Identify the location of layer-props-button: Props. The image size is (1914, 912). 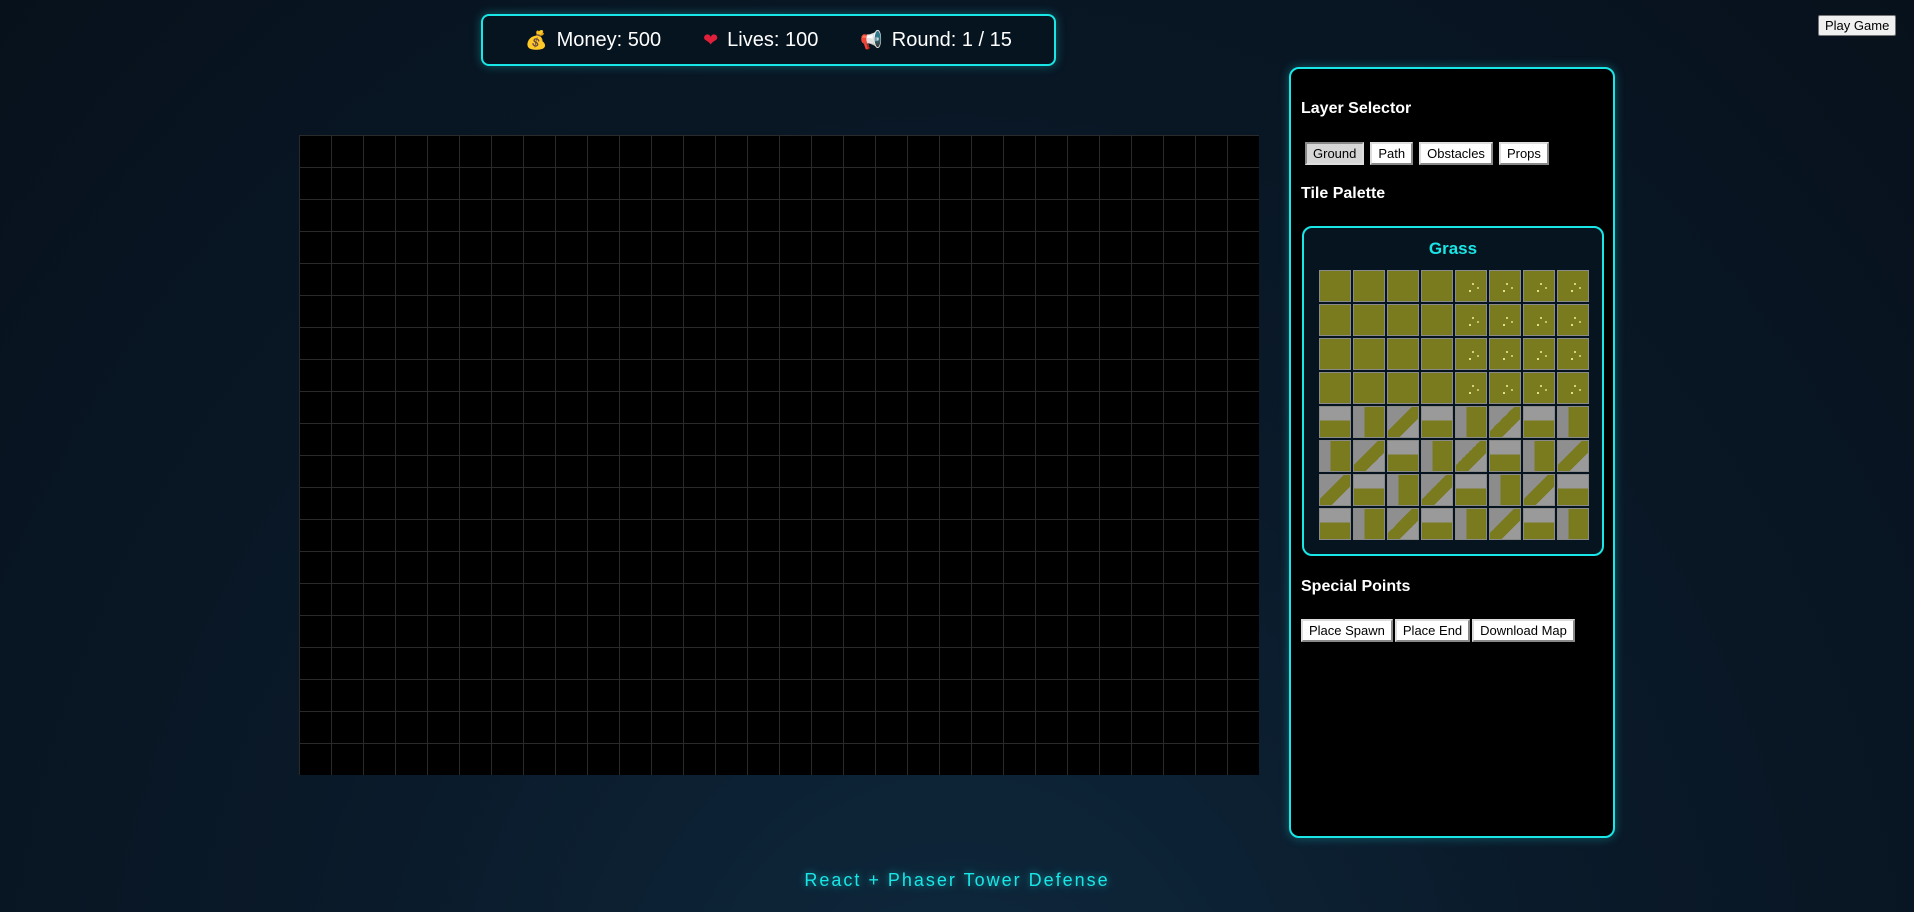
(1523, 153).